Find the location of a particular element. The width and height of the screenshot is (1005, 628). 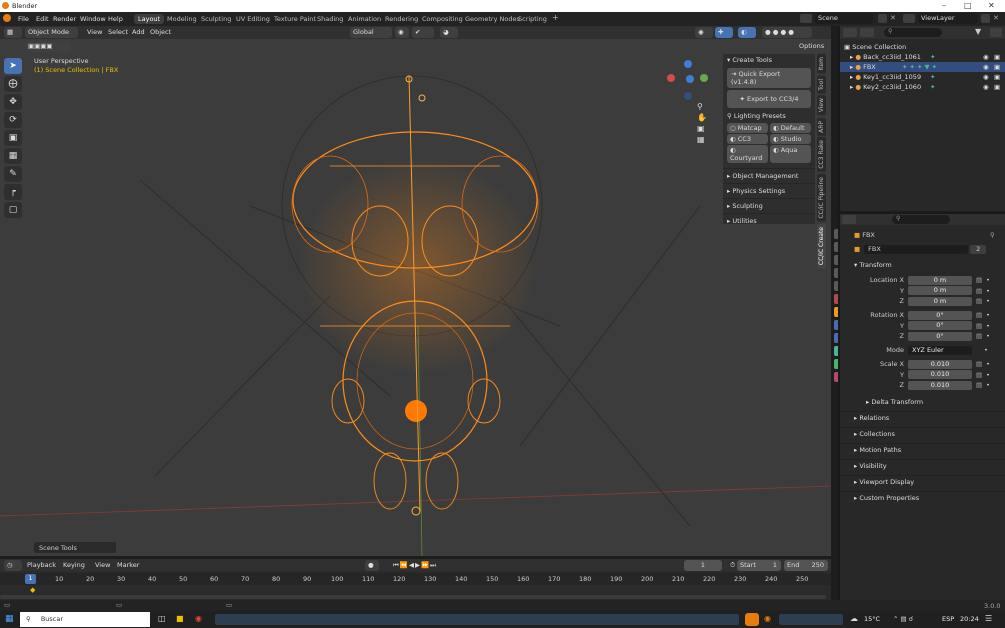

mode-selector: Object Mode is located at coordinates (51, 32).